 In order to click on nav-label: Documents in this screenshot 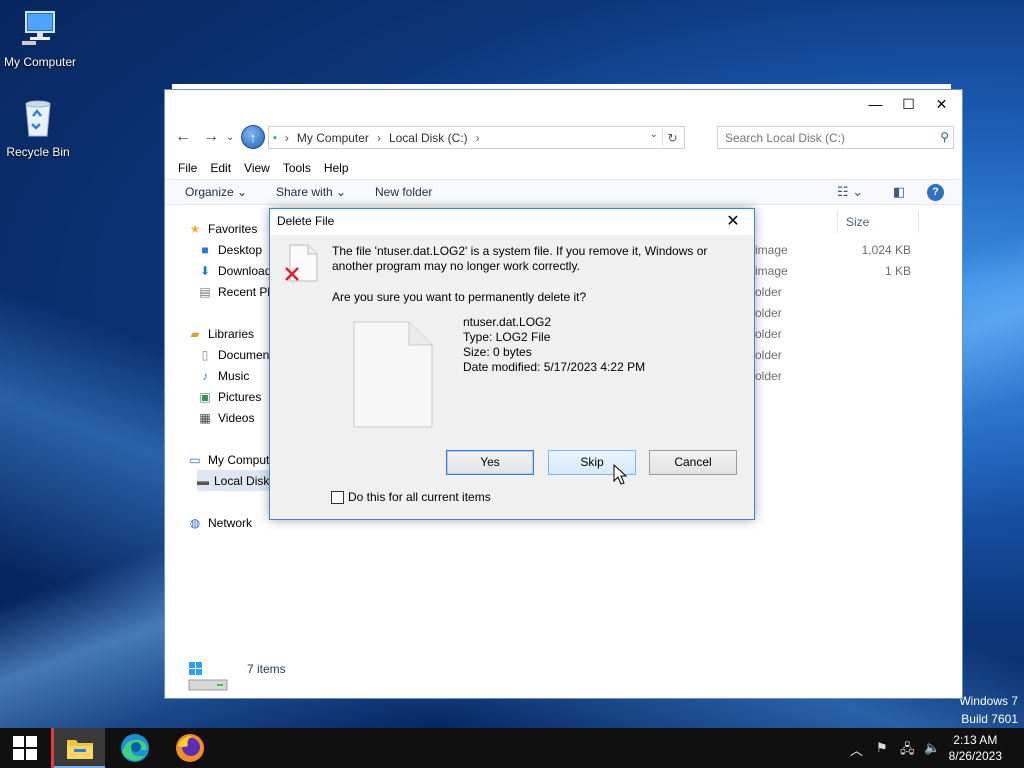, I will do `click(245, 354)`.